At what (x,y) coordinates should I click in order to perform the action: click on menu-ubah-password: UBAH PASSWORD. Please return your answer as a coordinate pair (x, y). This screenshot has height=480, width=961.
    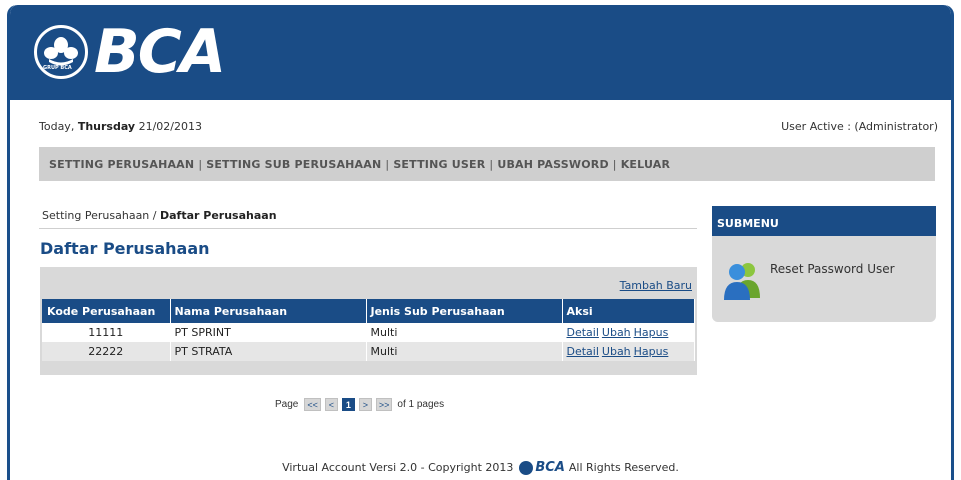
    Looking at the image, I should click on (552, 164).